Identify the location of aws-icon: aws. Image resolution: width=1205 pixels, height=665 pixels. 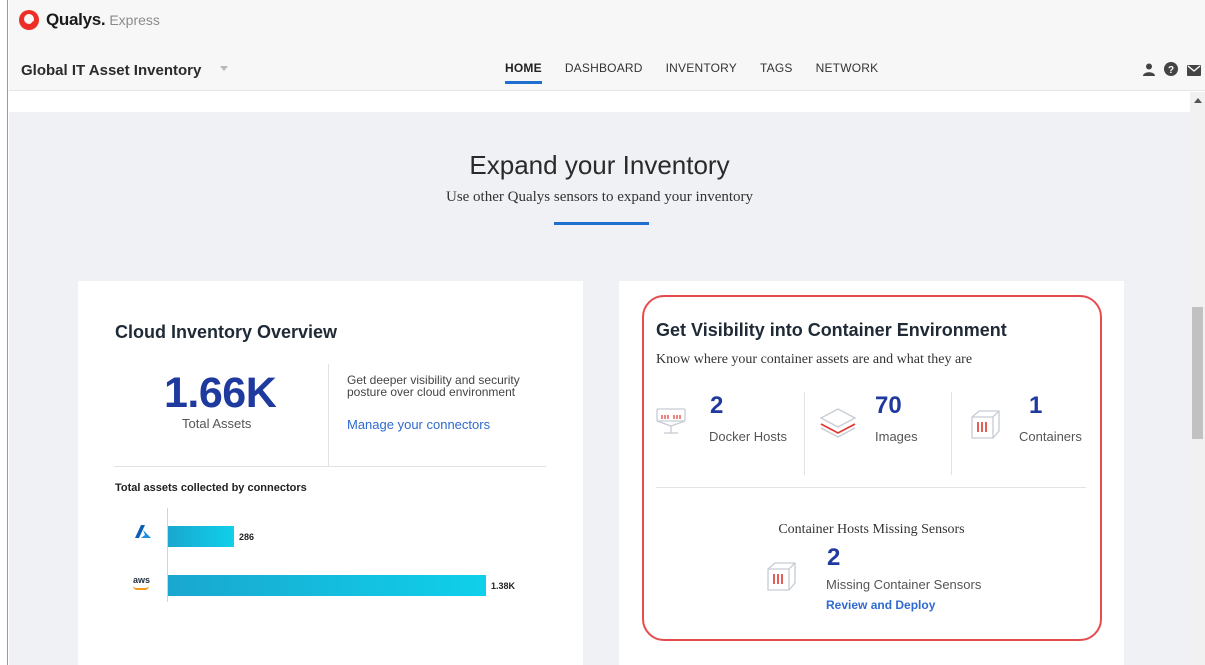
(142, 580).